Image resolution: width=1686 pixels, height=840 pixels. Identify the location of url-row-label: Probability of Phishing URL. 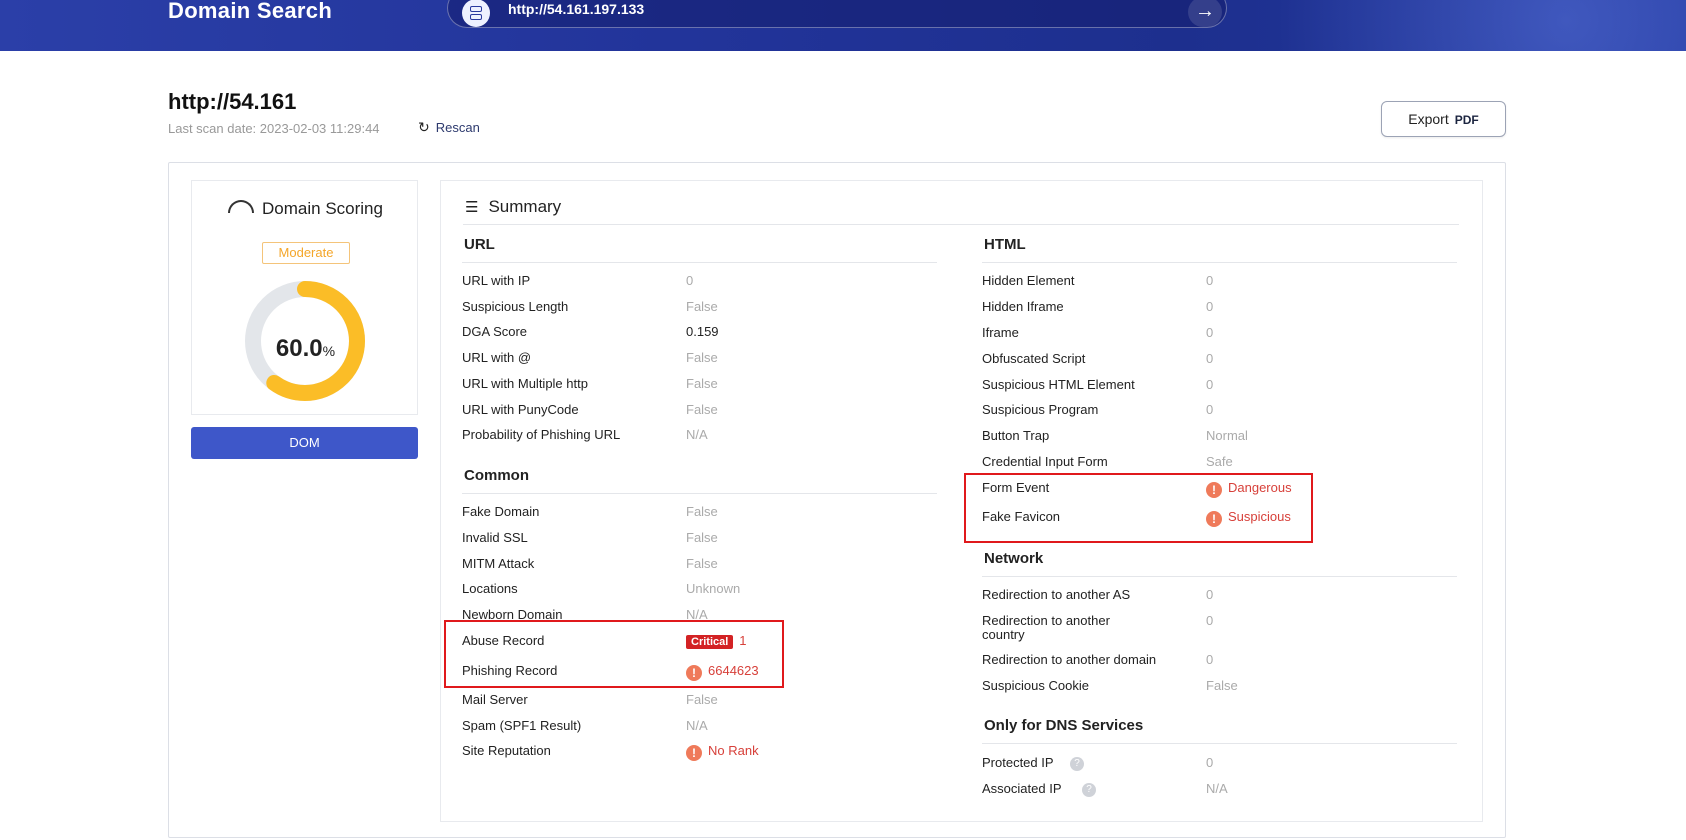
(541, 435).